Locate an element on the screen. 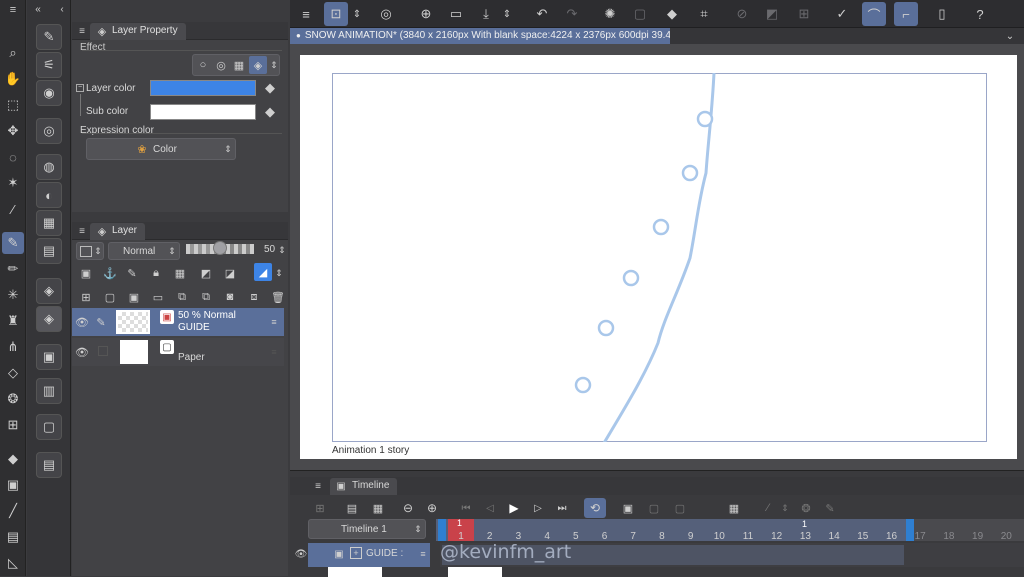 This screenshot has width=1024, height=577. draft-layer-icon: ✎ is located at coordinates (132, 273).